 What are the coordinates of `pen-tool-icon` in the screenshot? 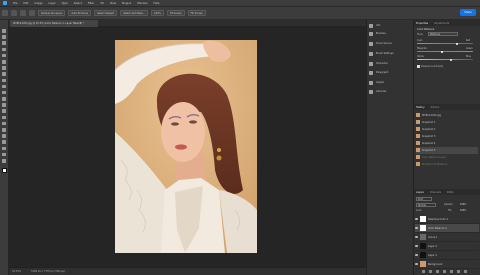 It's located at (4, 123).